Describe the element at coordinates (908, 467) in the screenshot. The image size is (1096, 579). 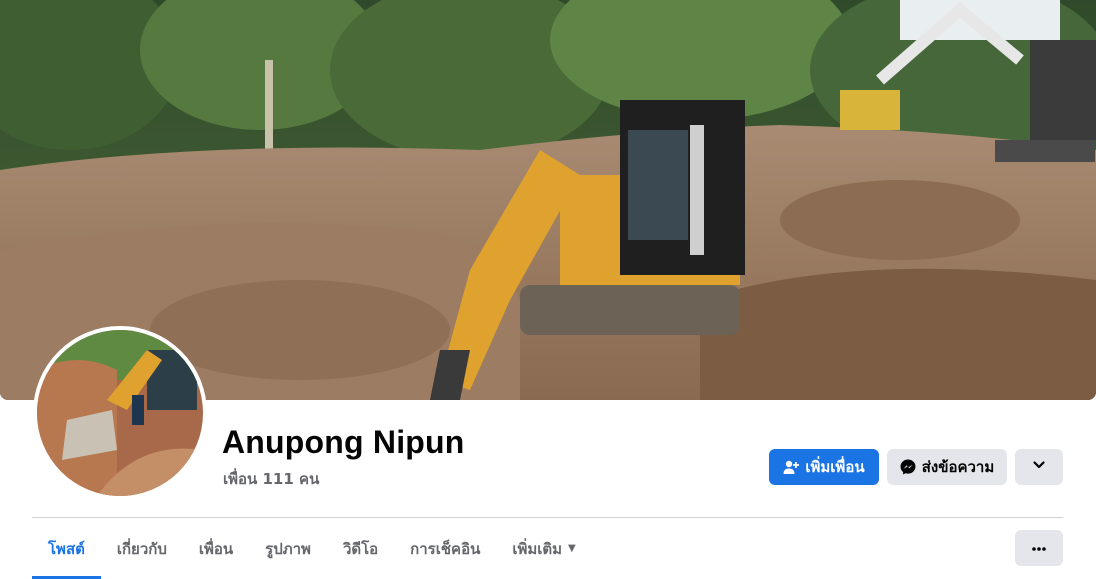
I see `messenger-icon` at that location.